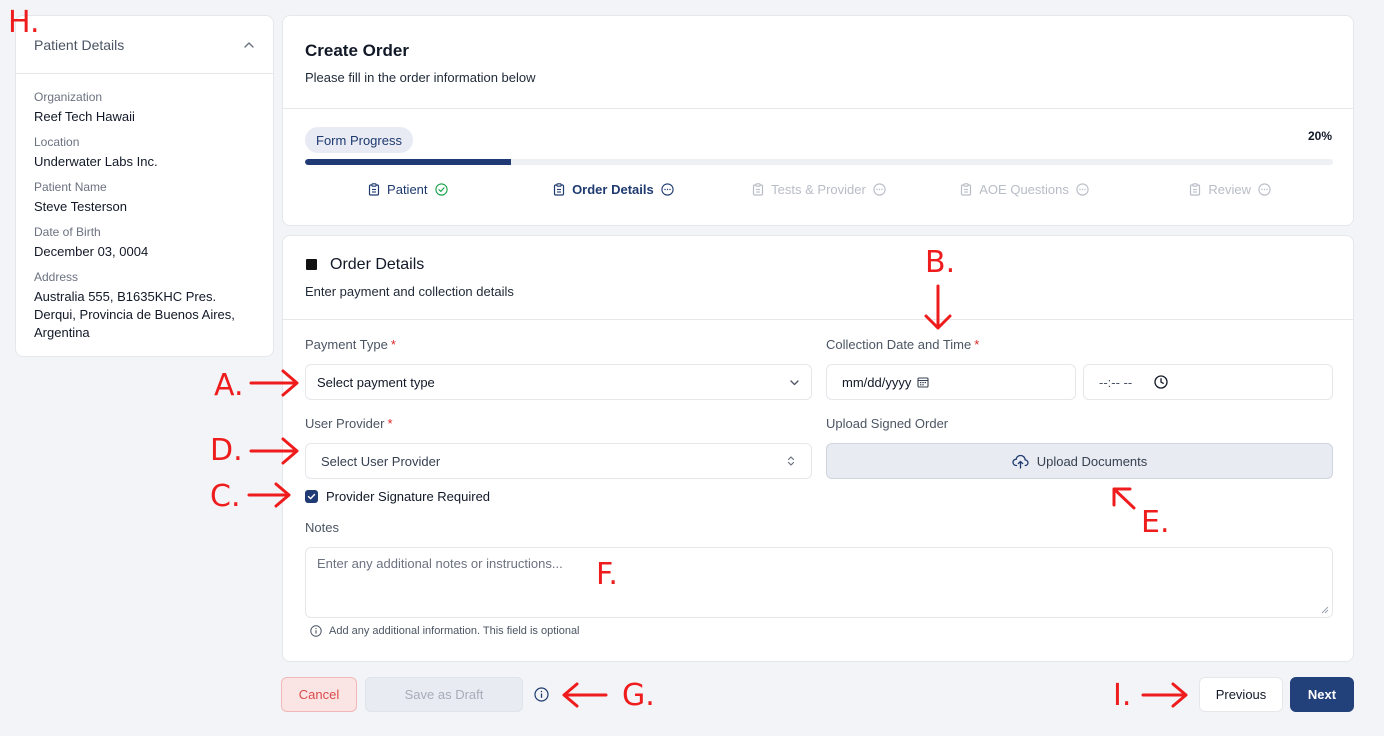  I want to click on annotation-label-a: A., so click(229, 385).